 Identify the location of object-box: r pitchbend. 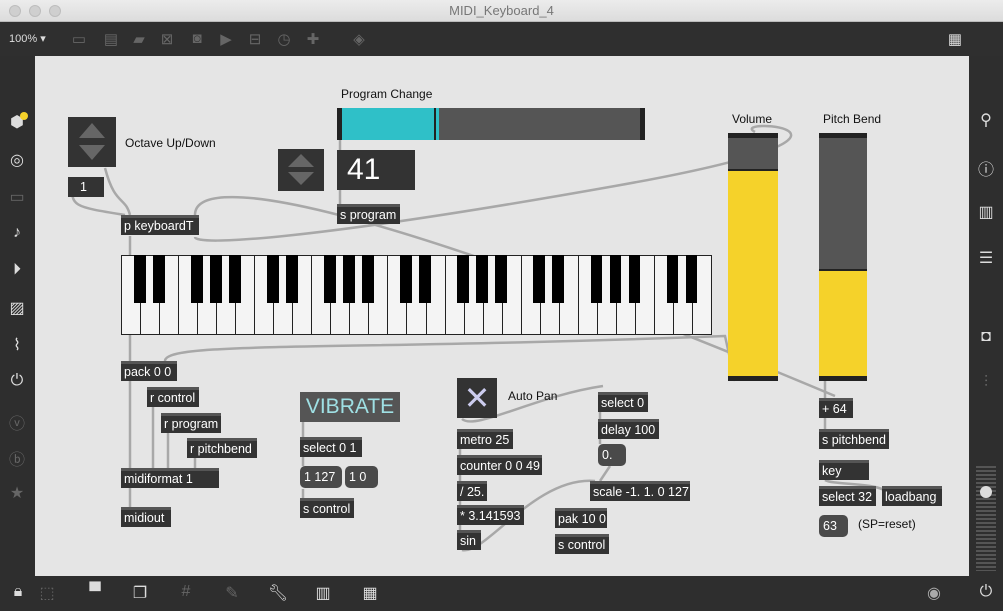
(222, 448).